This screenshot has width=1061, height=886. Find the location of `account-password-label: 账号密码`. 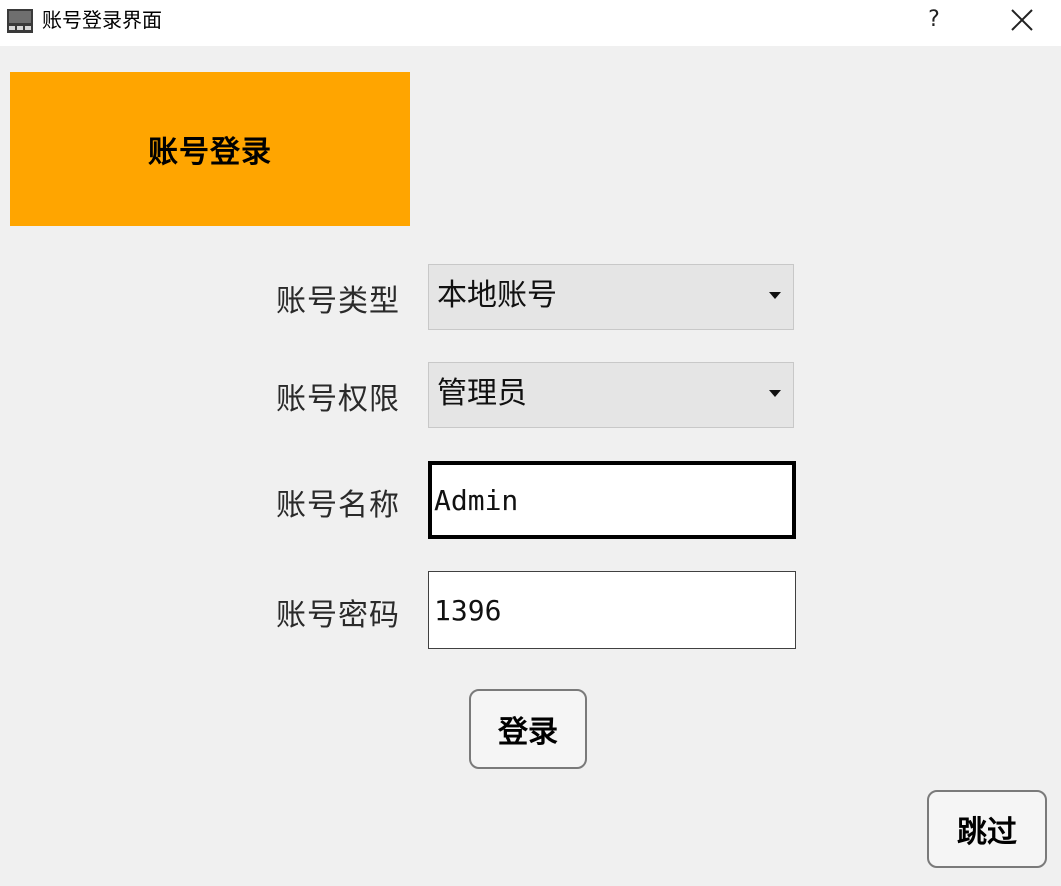

account-password-label: 账号密码 is located at coordinates (338, 615).